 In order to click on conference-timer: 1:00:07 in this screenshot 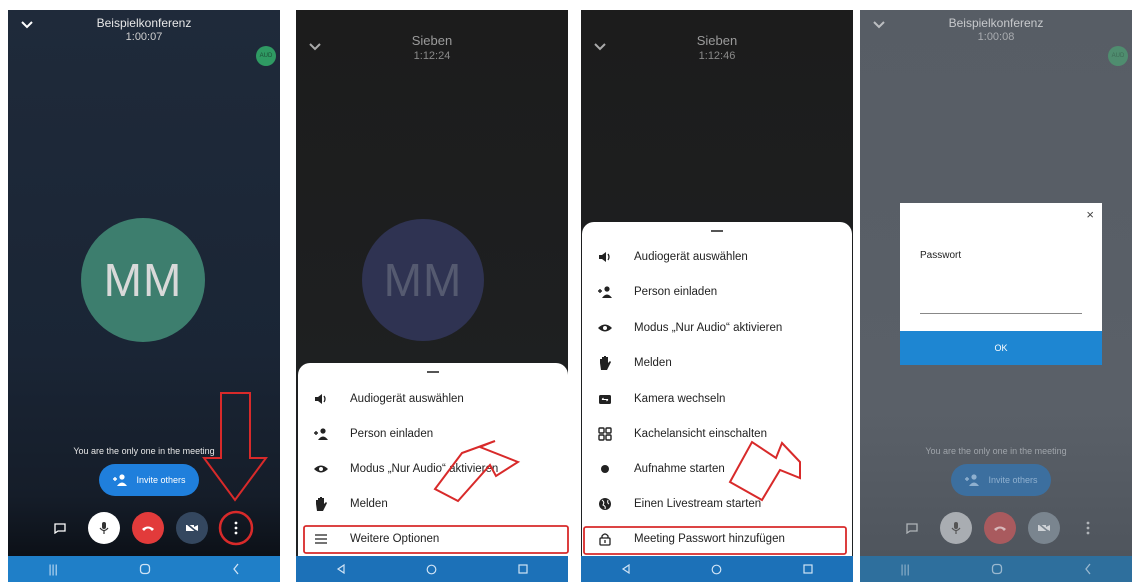, I will do `click(144, 37)`.